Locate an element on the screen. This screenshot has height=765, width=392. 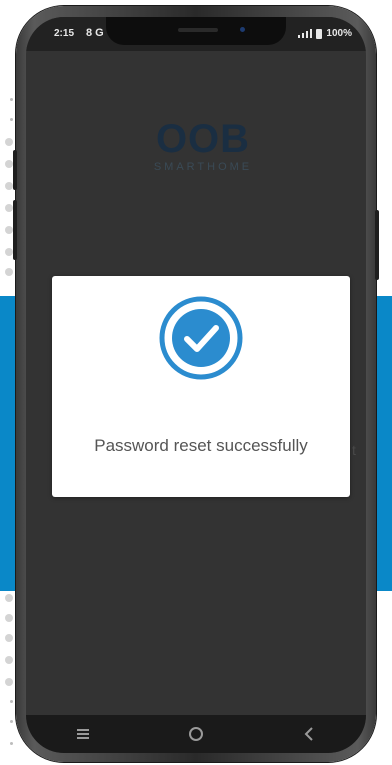
camera-notch is located at coordinates (196, 31).